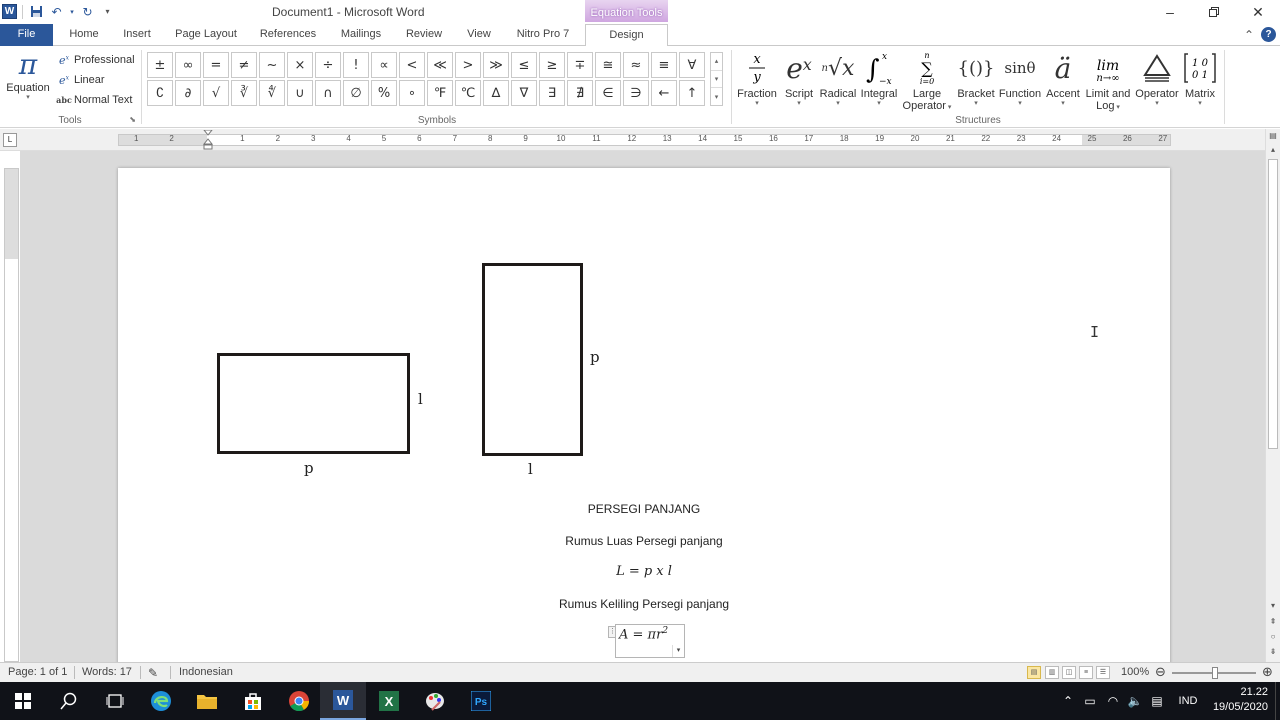 This screenshot has height=720, width=1280. Describe the element at coordinates (1113, 701) in the screenshot. I see `wifi-icon: ◠` at that location.